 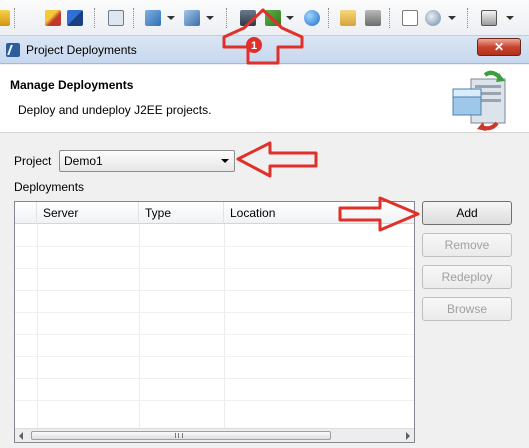 What do you see at coordinates (21, 436) in the screenshot?
I see `scroll-left-icon` at bounding box center [21, 436].